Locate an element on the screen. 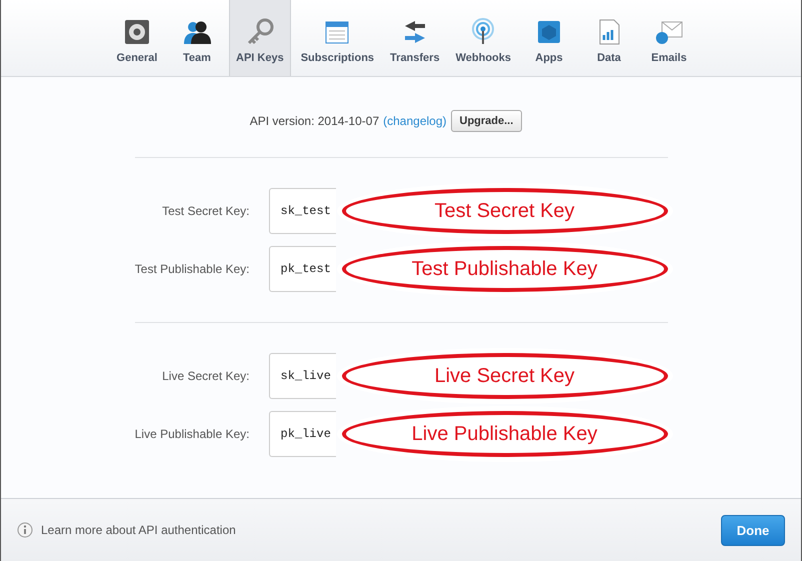 The height and width of the screenshot is (561, 802). changelog-link: (changelog) is located at coordinates (414, 121).